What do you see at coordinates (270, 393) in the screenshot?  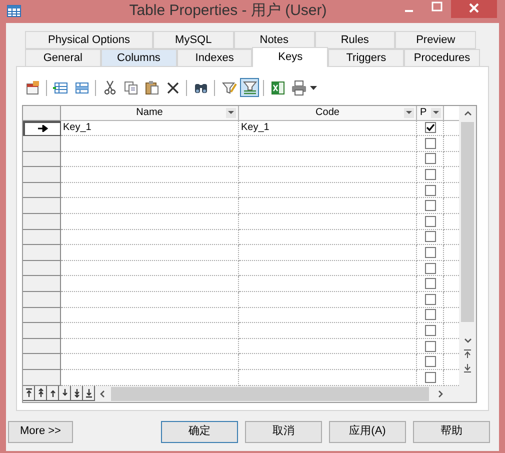 I see `horizontal-scroll-thumb` at bounding box center [270, 393].